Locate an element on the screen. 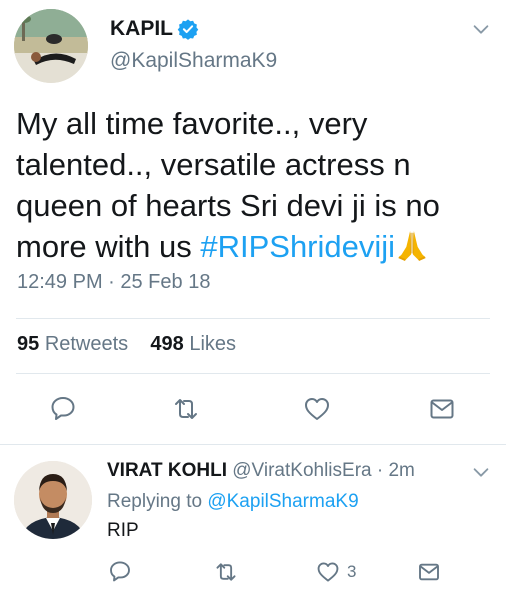  replying-to-label: Replying to is located at coordinates (155, 501).